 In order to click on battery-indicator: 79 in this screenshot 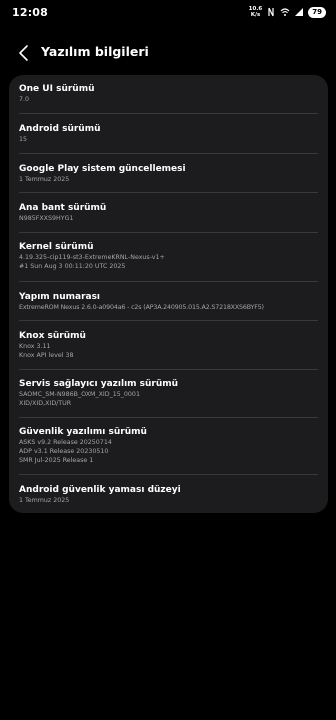, I will do `click(317, 12)`.